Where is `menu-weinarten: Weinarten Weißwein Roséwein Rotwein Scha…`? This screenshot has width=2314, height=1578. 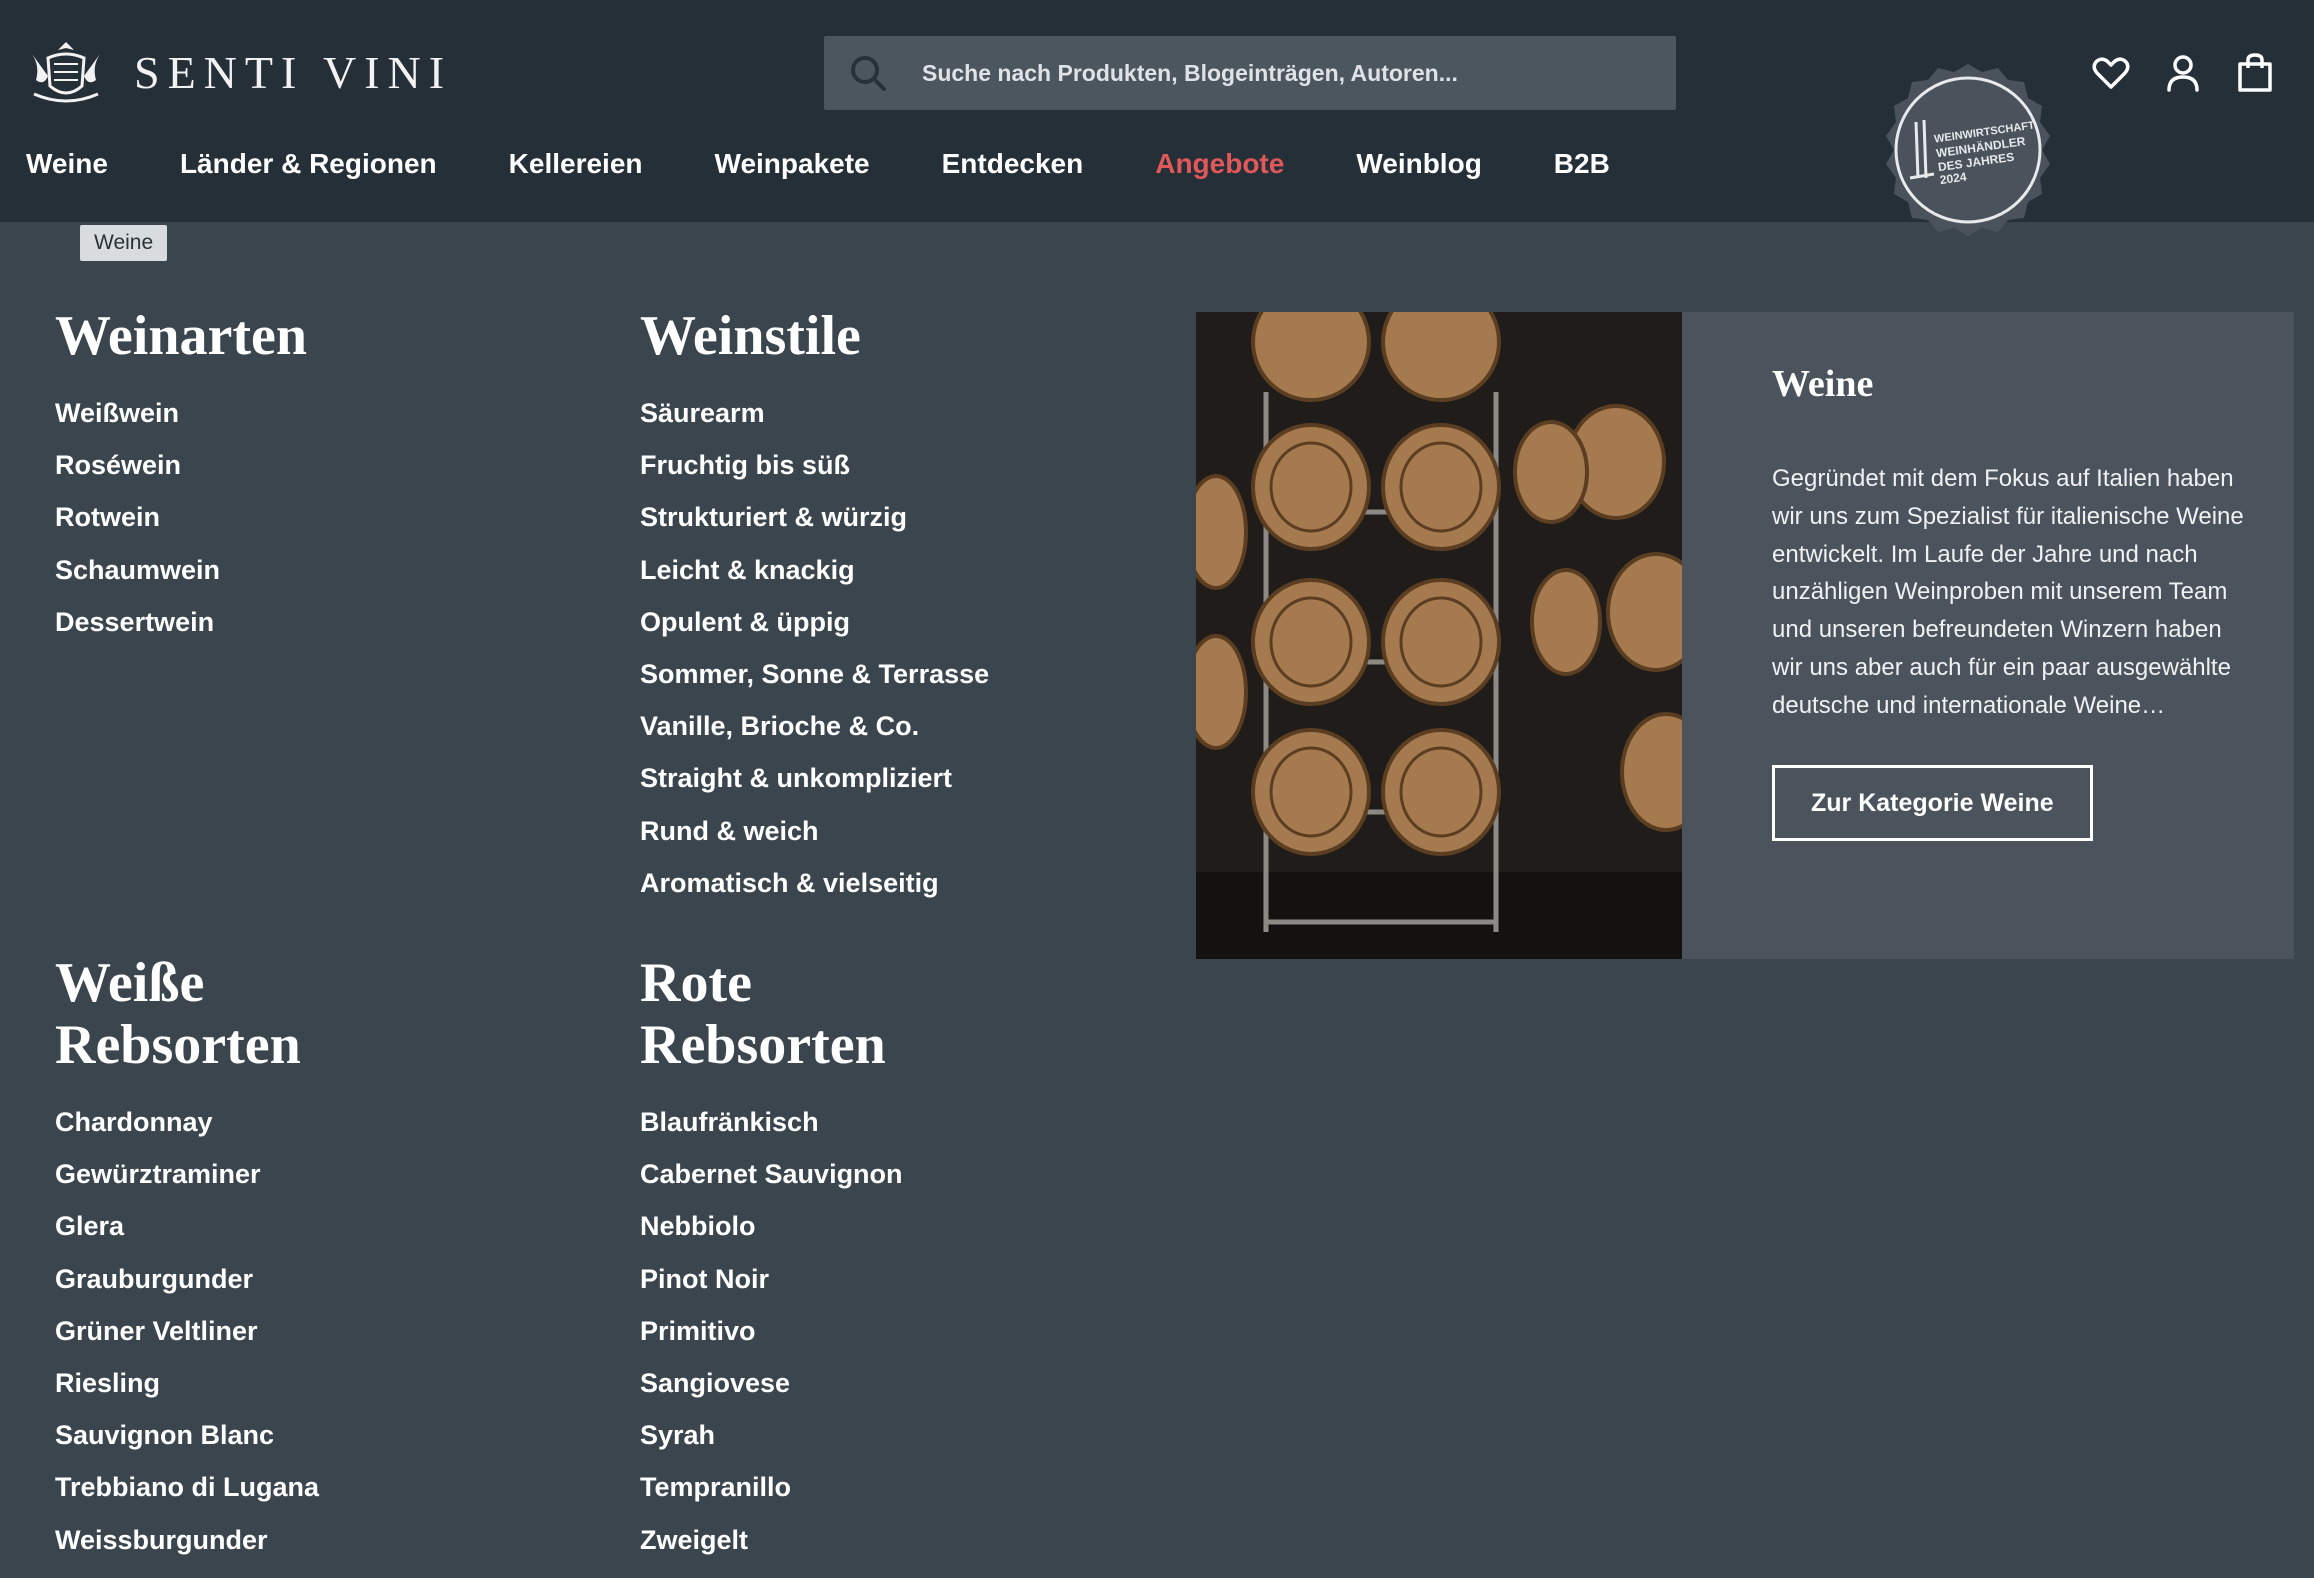 menu-weinarten: Weinarten Weißwein Roséwein Rotwein Scha… is located at coordinates (181, 476).